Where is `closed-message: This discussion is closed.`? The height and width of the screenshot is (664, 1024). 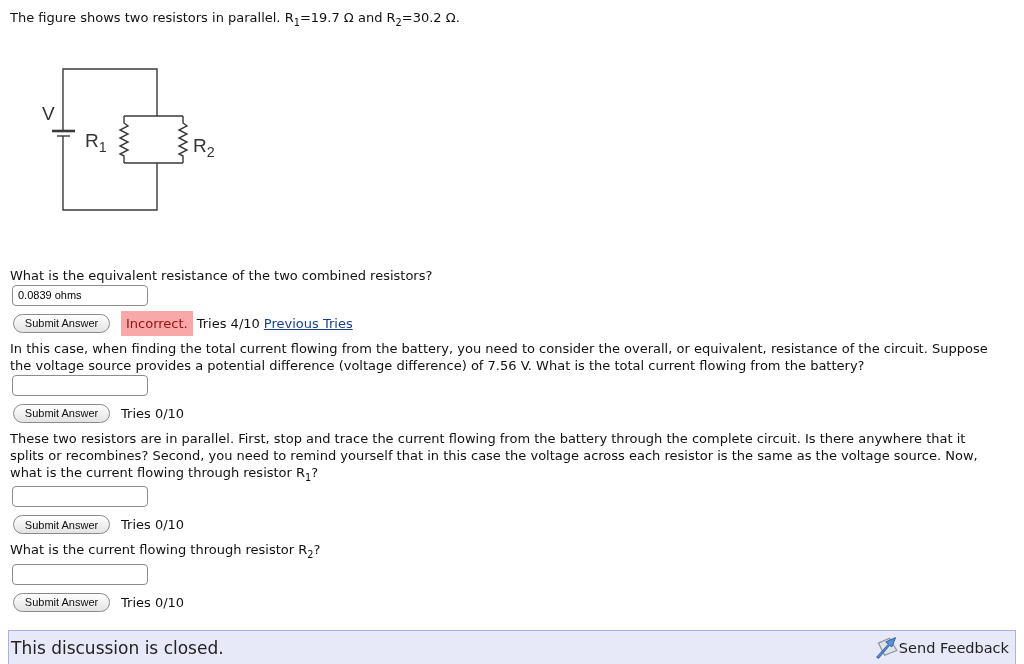 closed-message: This discussion is closed. is located at coordinates (117, 648).